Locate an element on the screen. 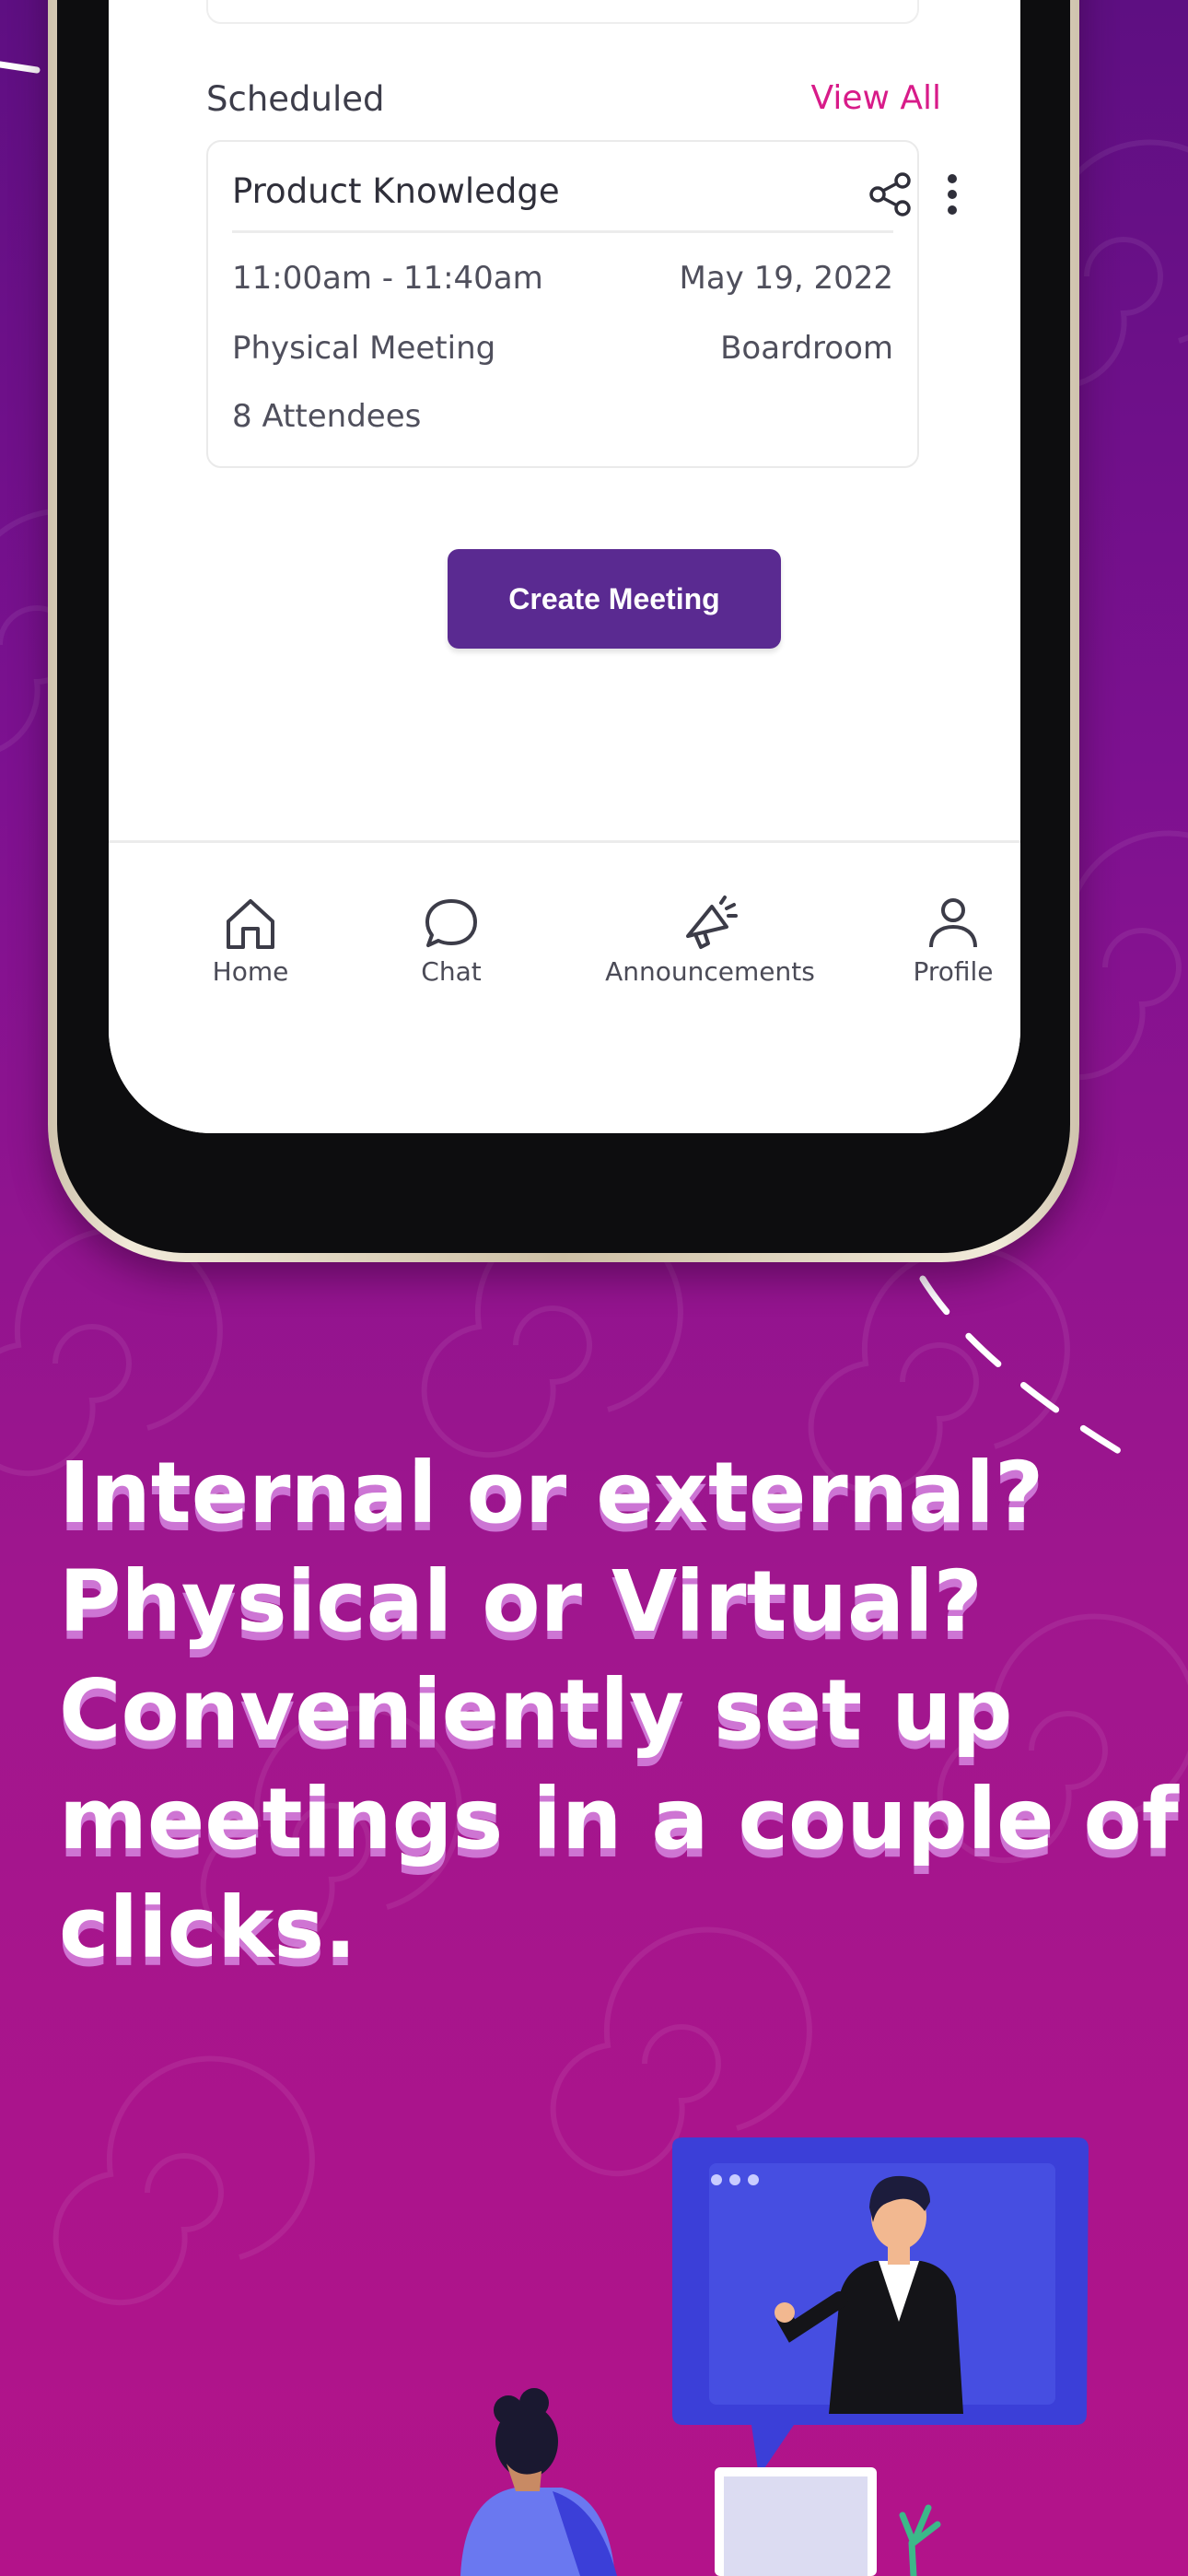 The width and height of the screenshot is (1188, 2576). create-meeting-button: Create Meeting is located at coordinates (614, 599).